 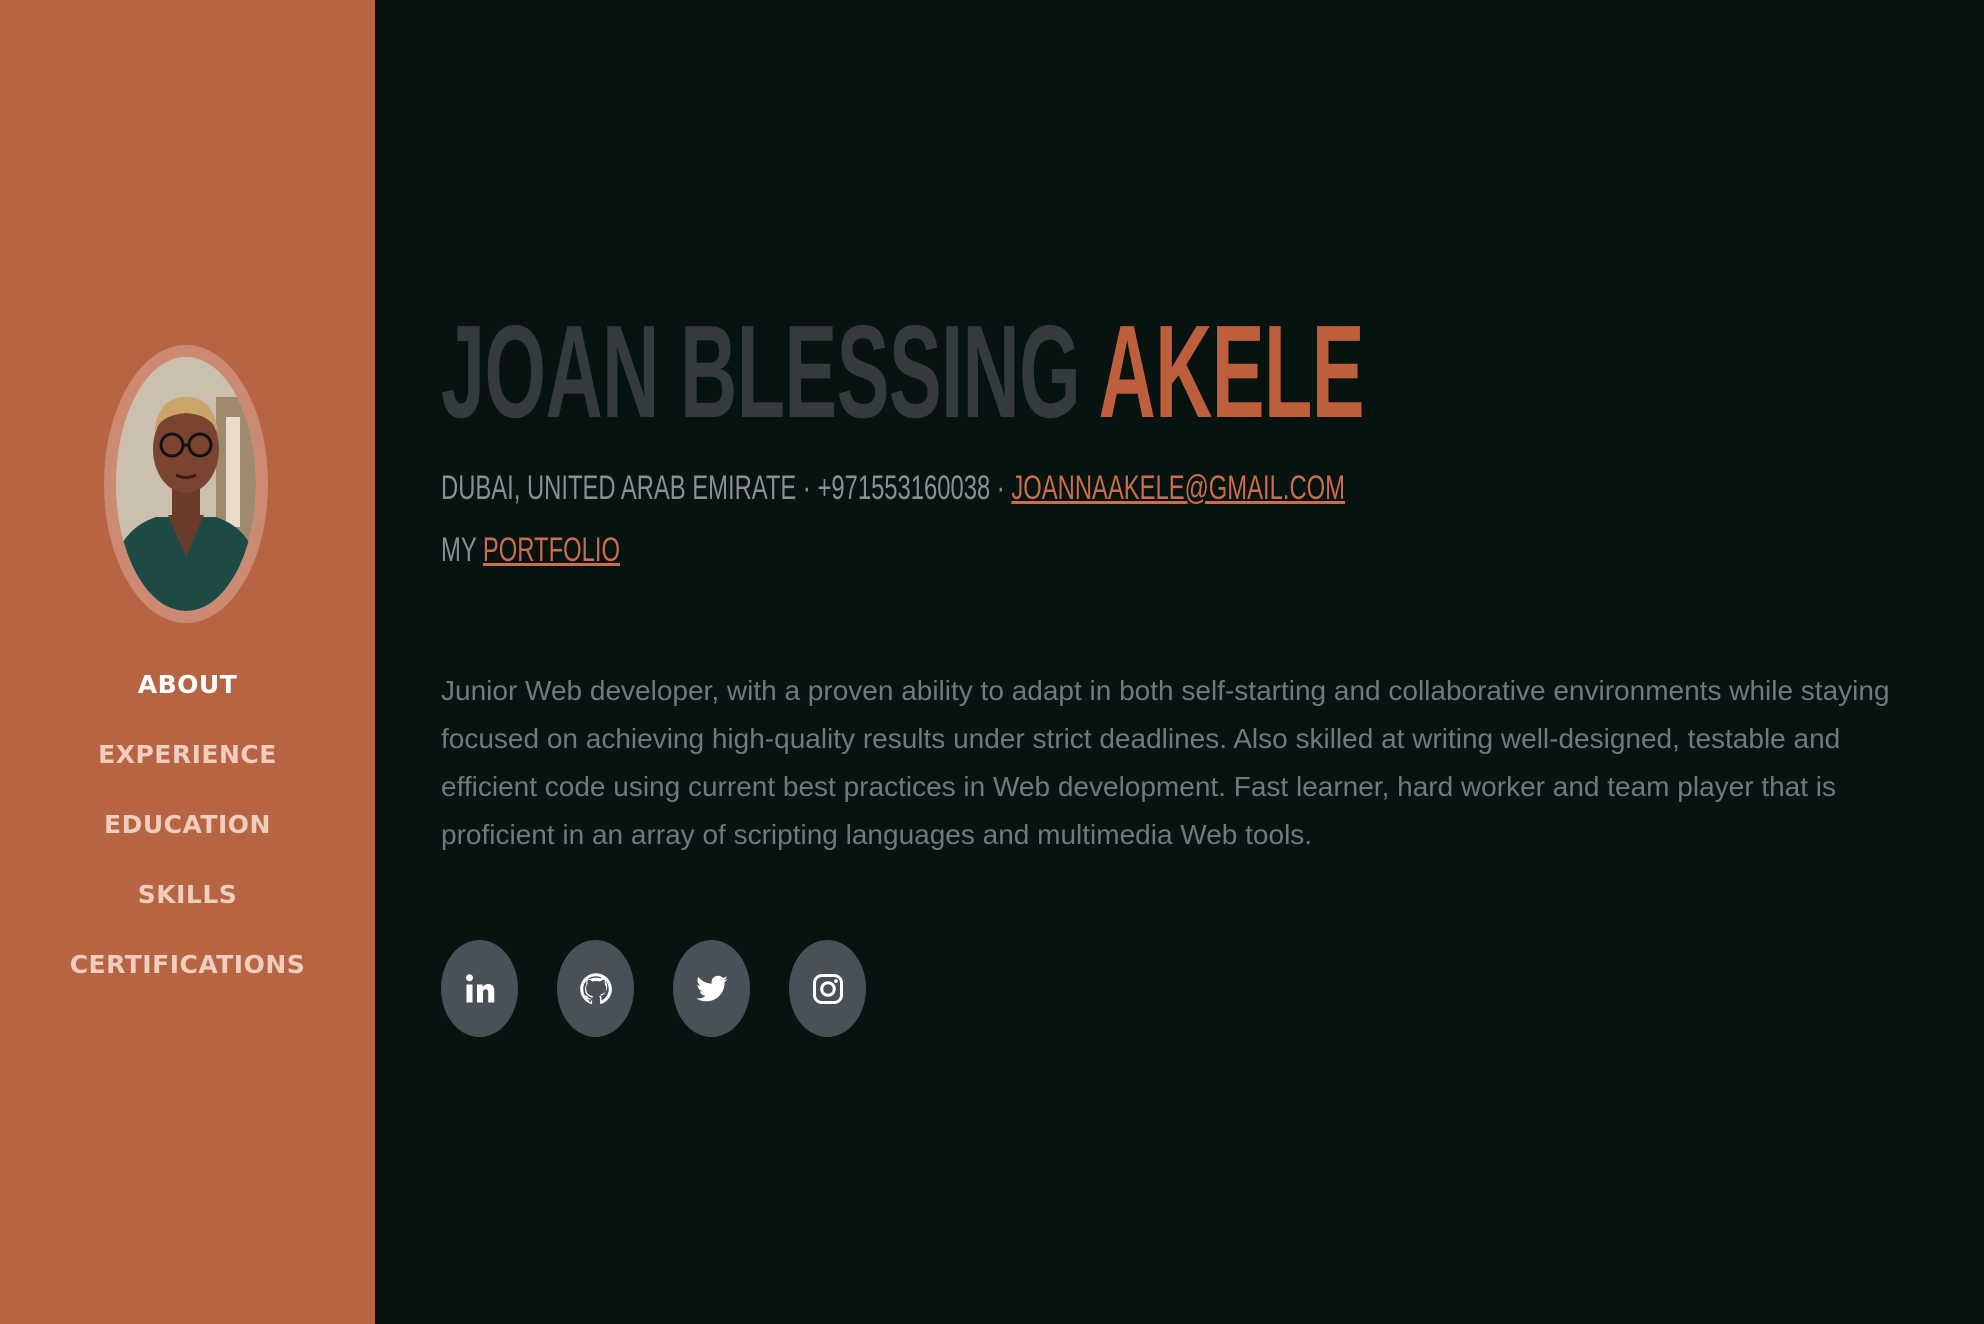 What do you see at coordinates (904, 488) in the screenshot?
I see `phone-number: +971553160038` at bounding box center [904, 488].